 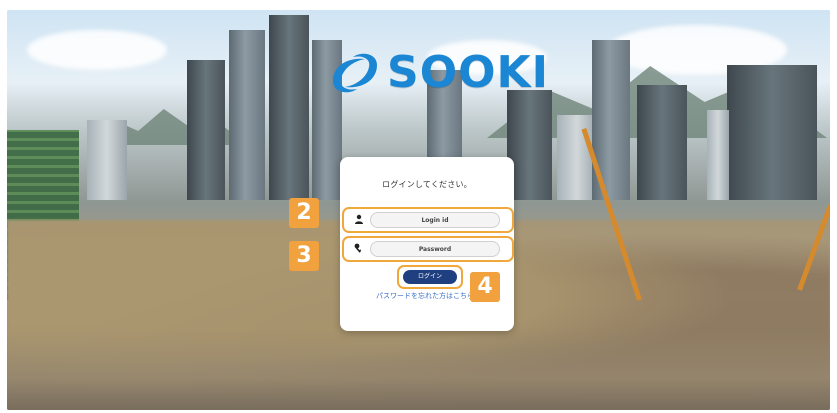 I want to click on cloud, so click(x=97, y=50).